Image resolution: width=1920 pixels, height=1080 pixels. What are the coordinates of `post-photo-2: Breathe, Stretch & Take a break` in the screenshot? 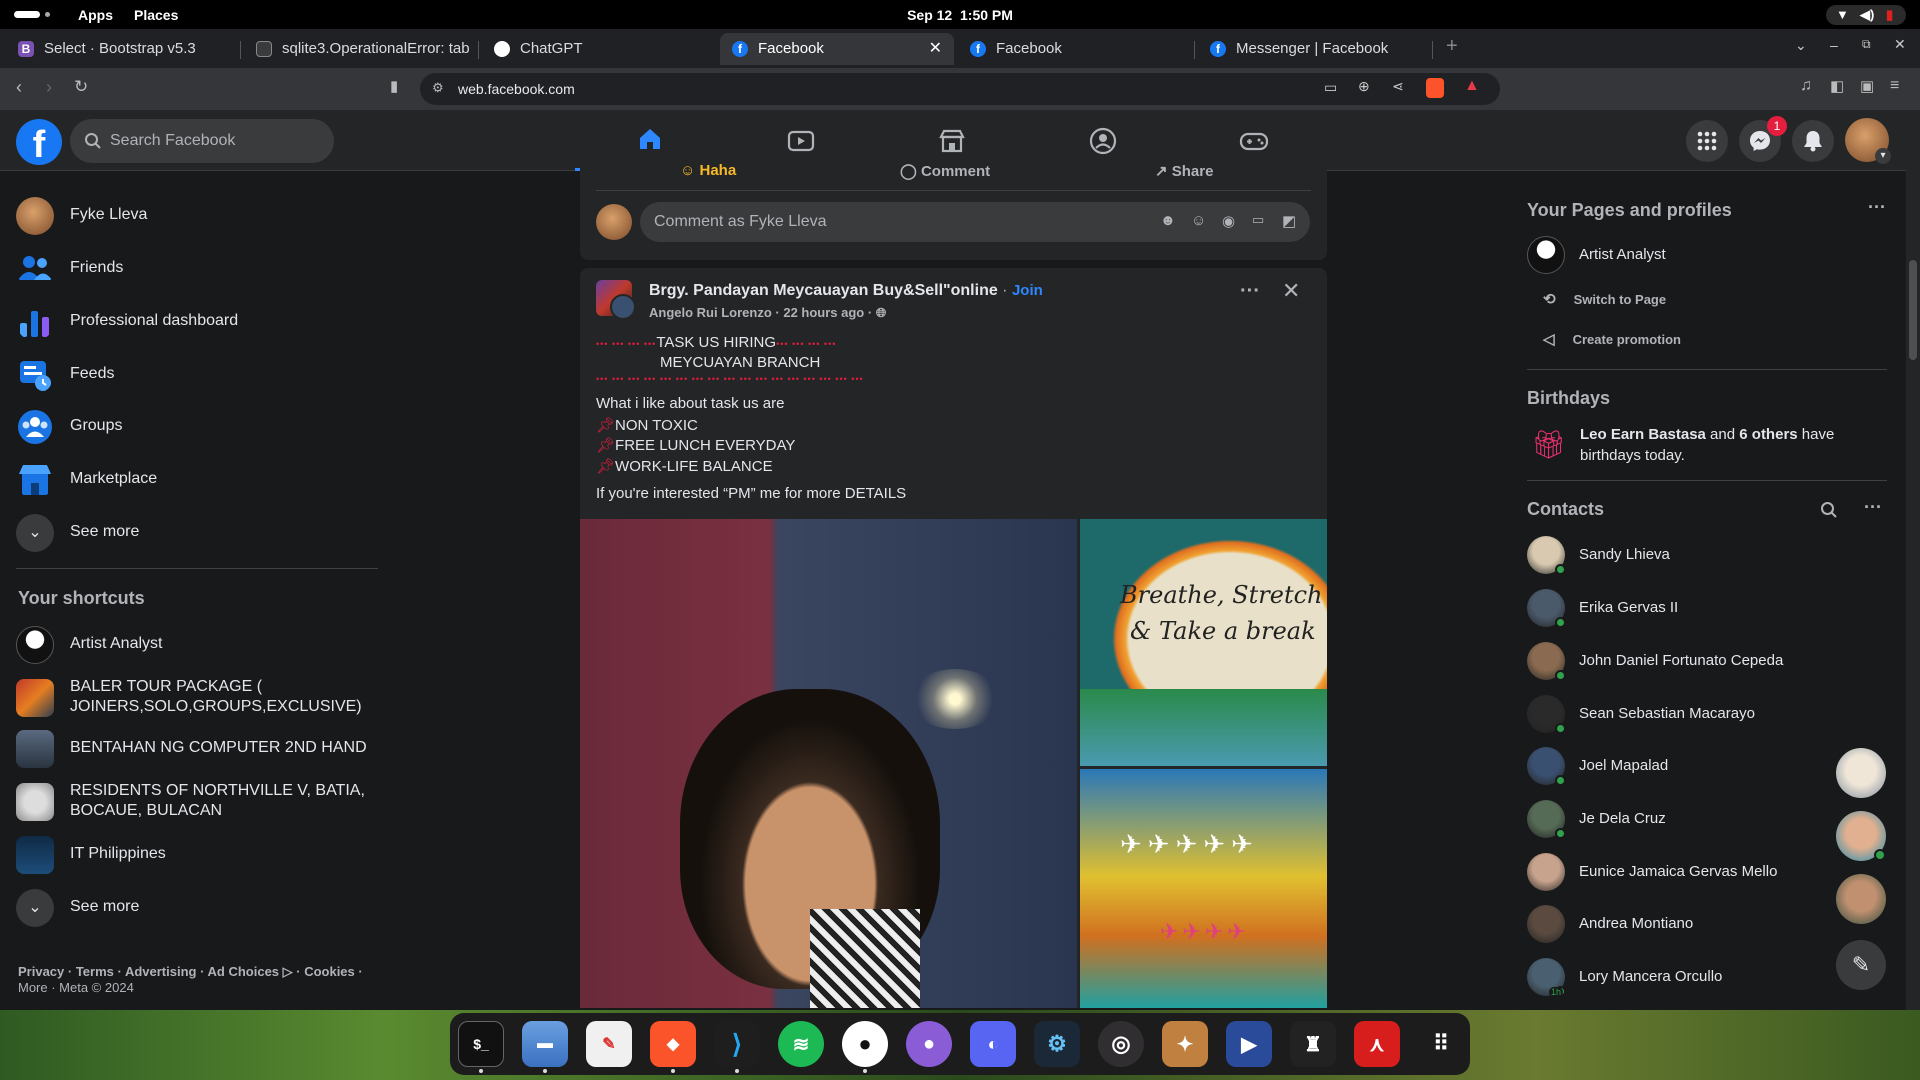 It's located at (1203, 642).